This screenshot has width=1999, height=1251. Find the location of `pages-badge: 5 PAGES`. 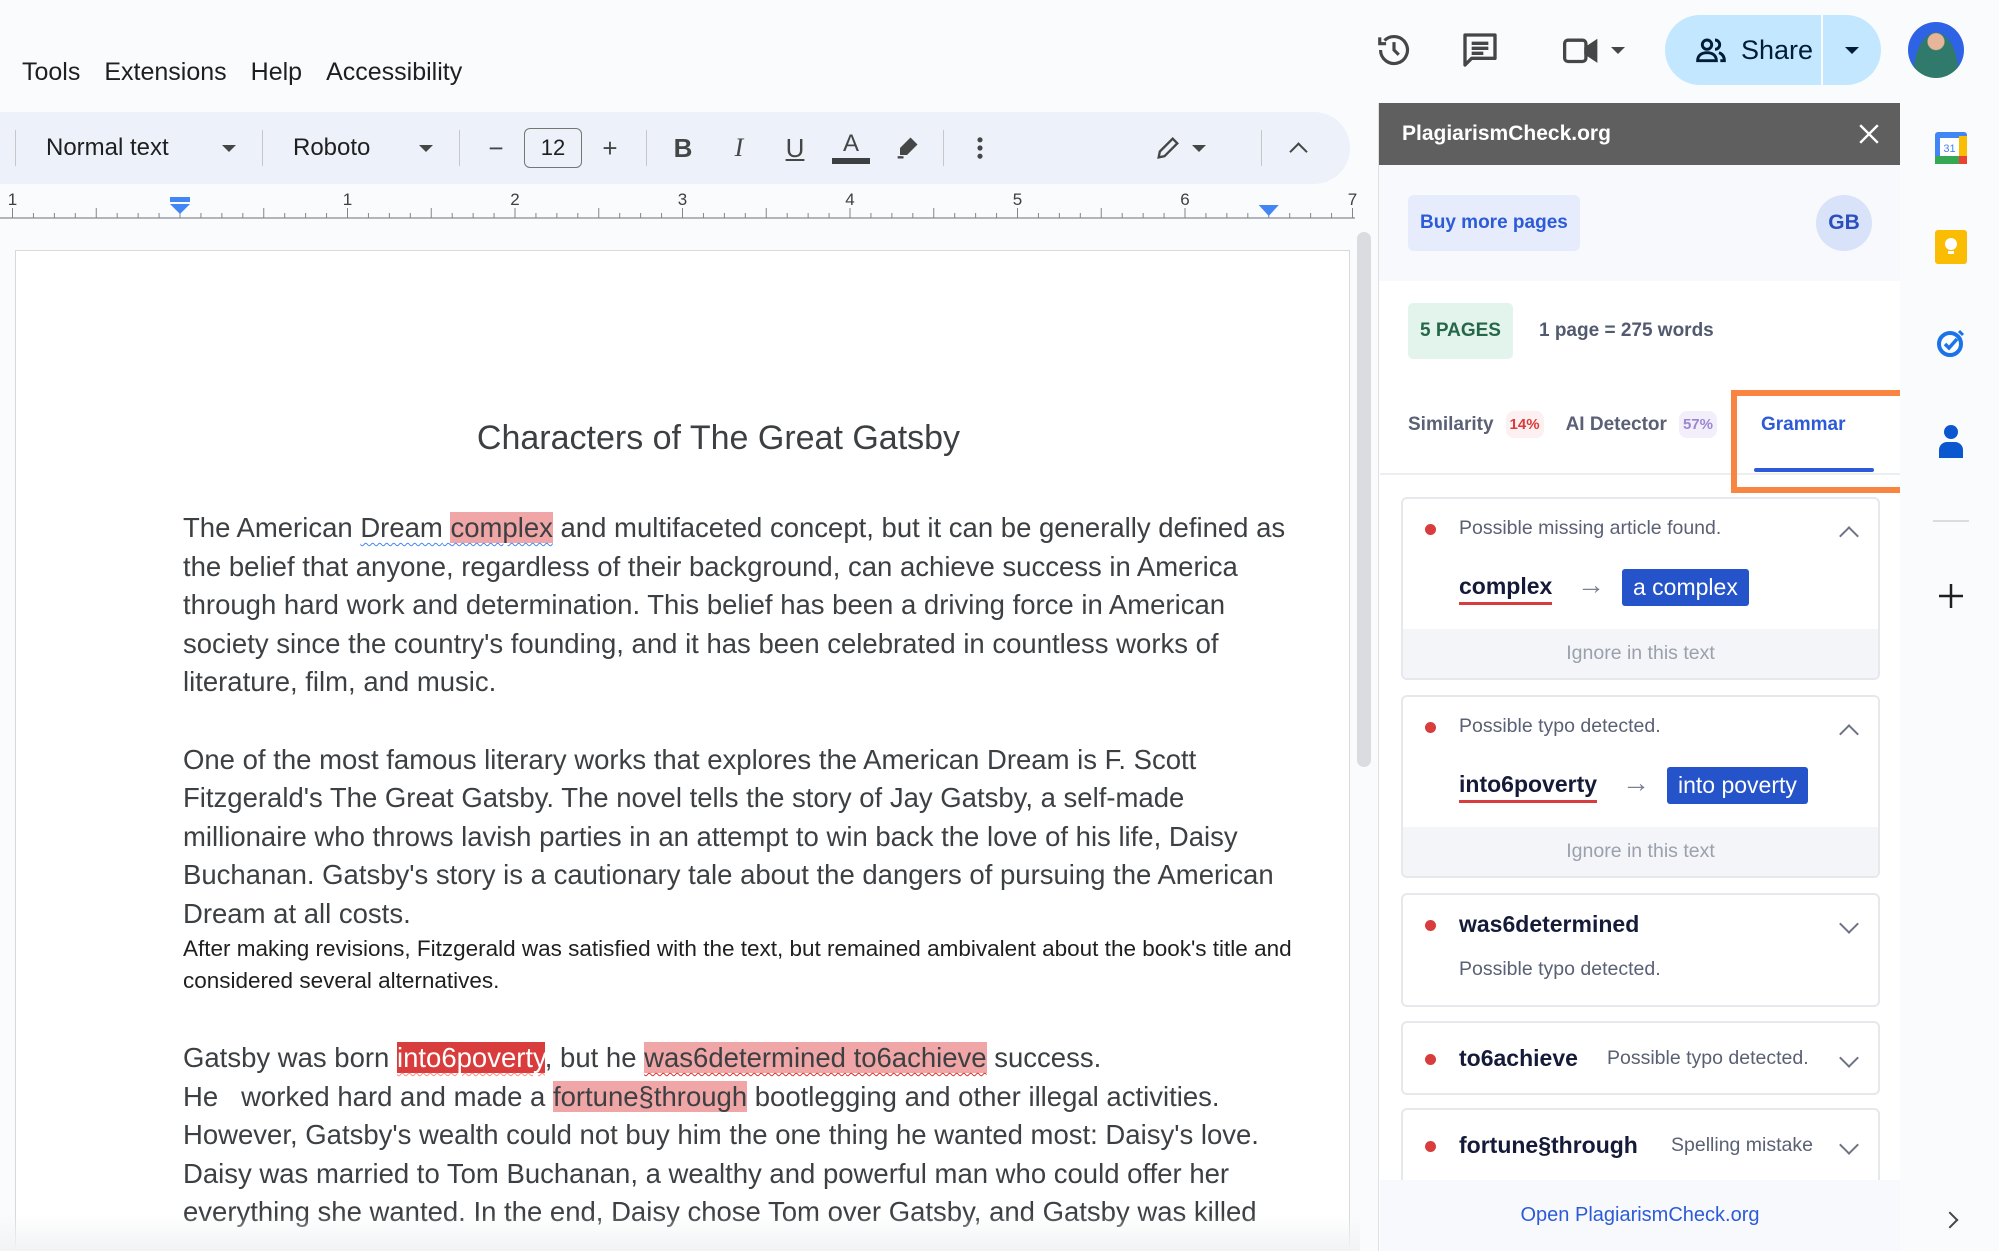

pages-badge: 5 PAGES is located at coordinates (1460, 331).